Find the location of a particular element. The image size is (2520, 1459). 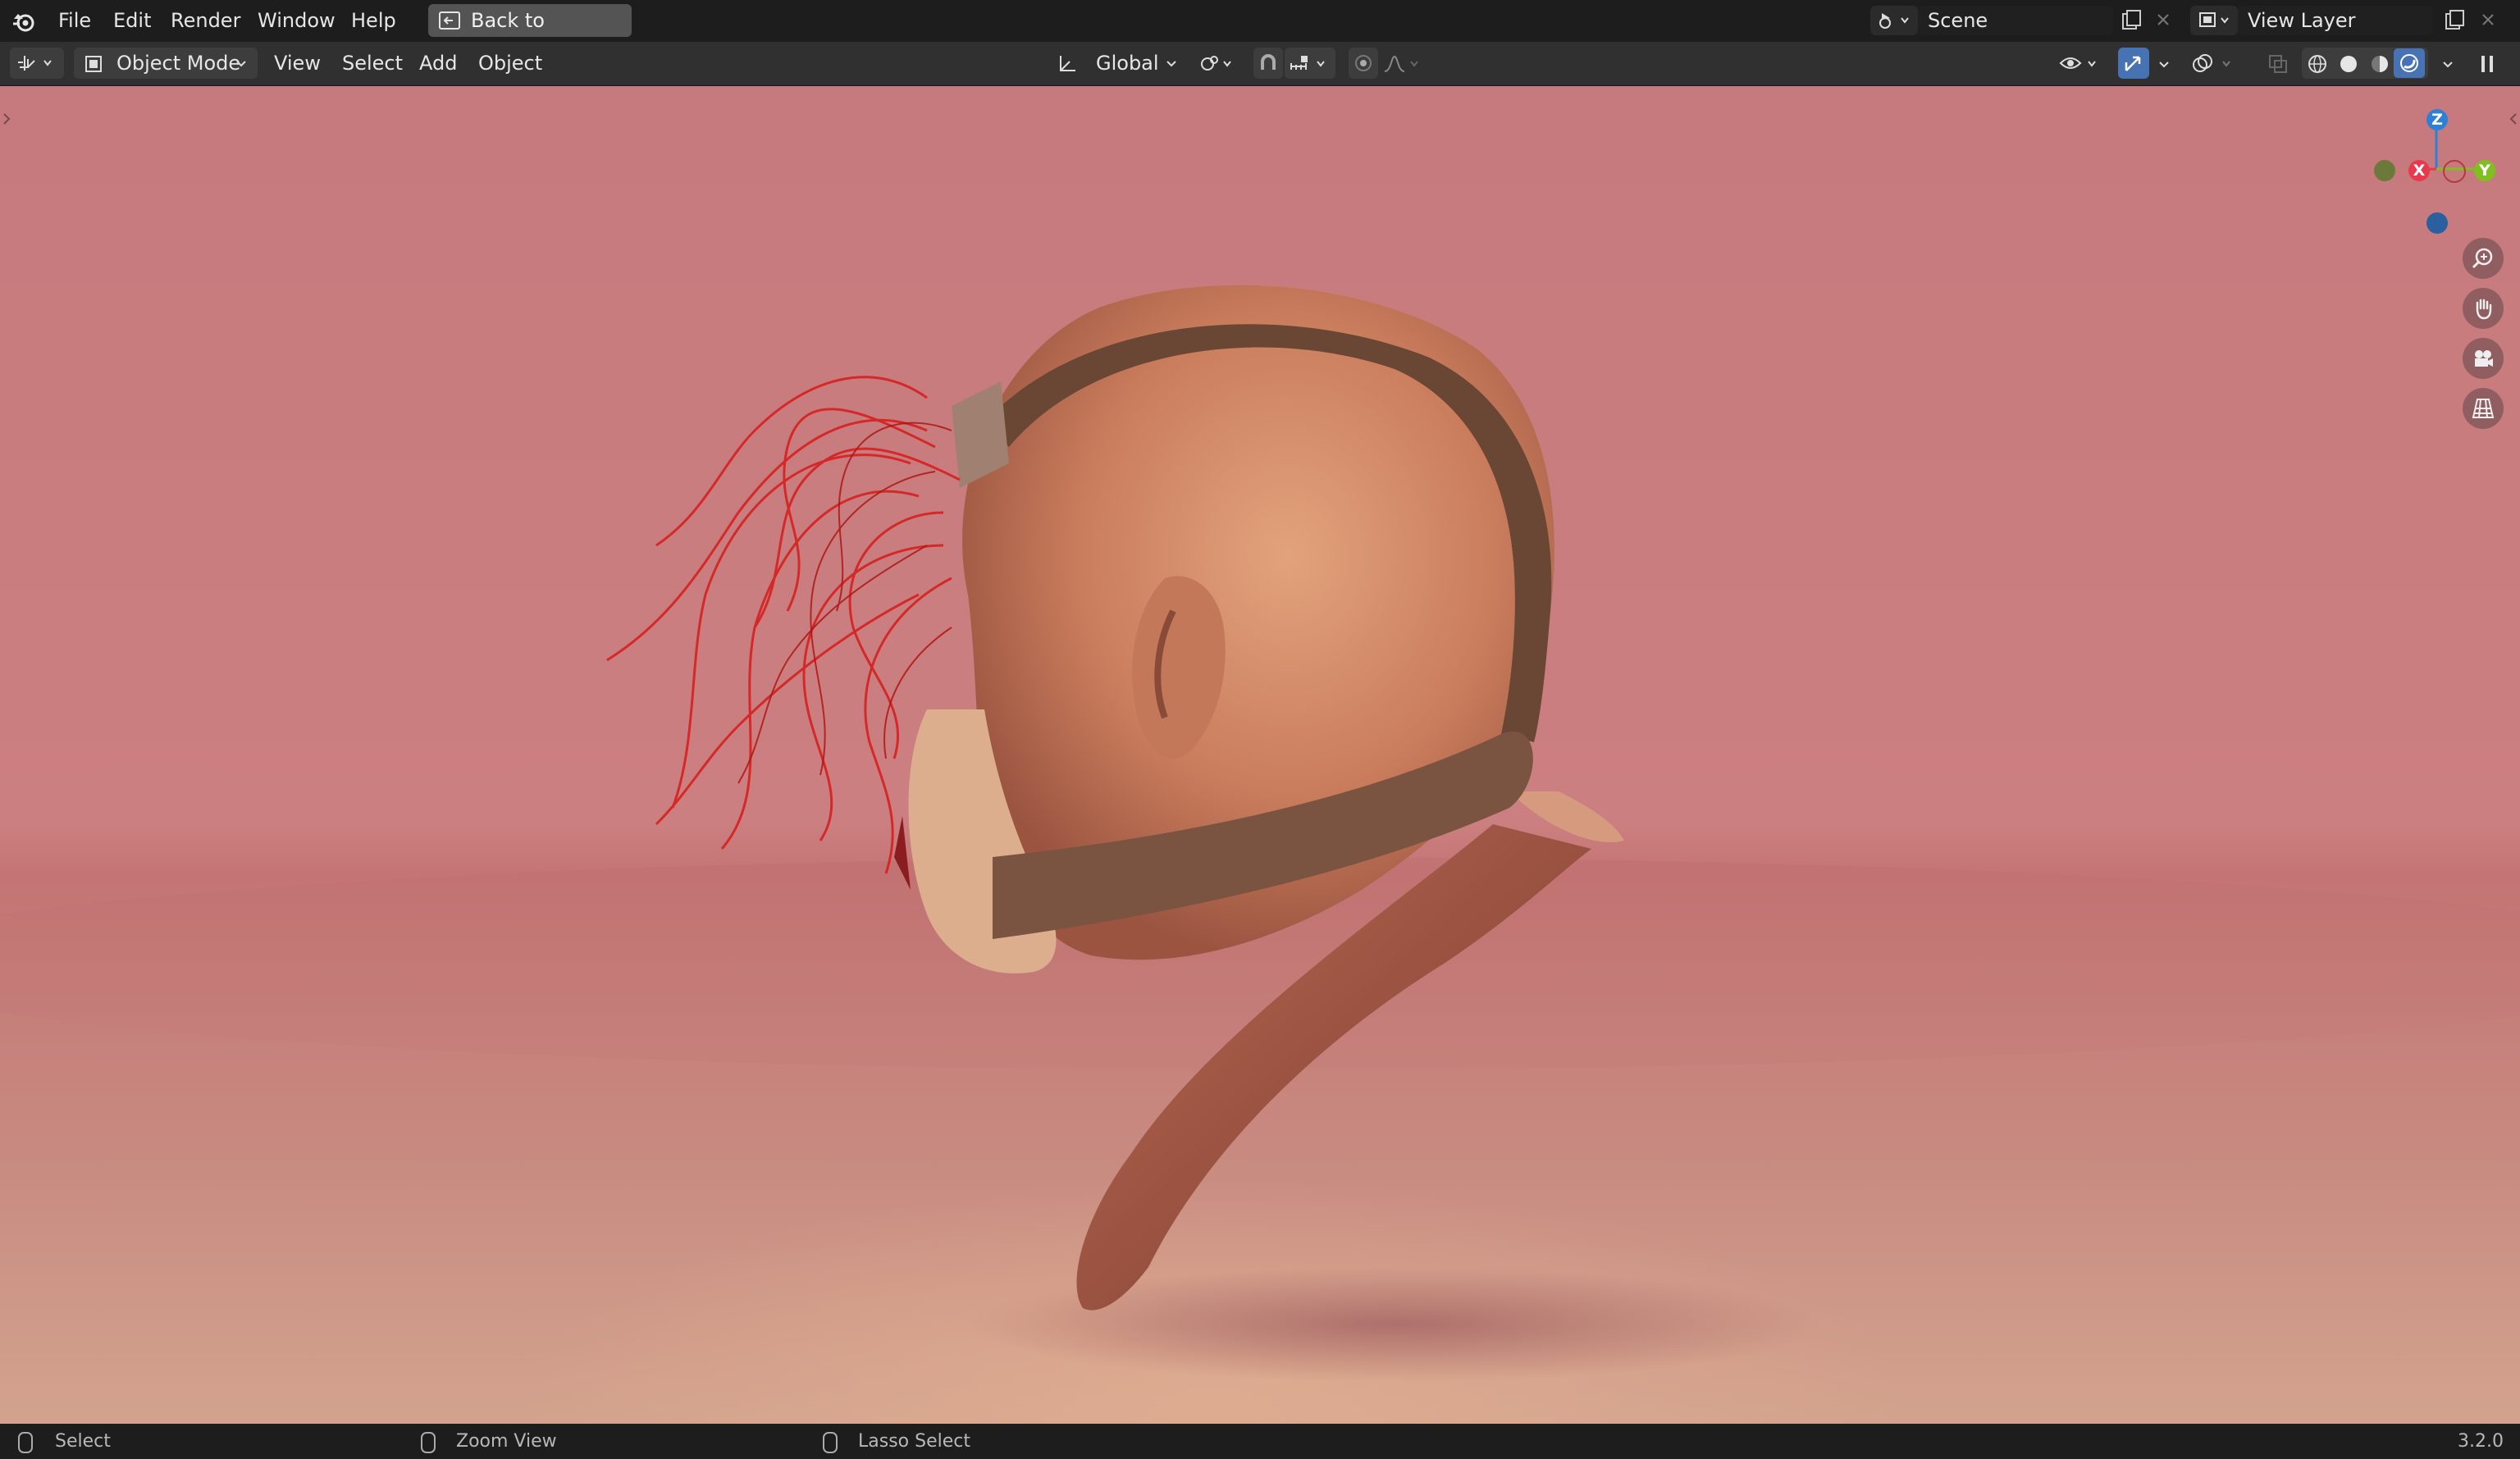

gizmo-y-axis: Y is located at coordinates (2485, 171).